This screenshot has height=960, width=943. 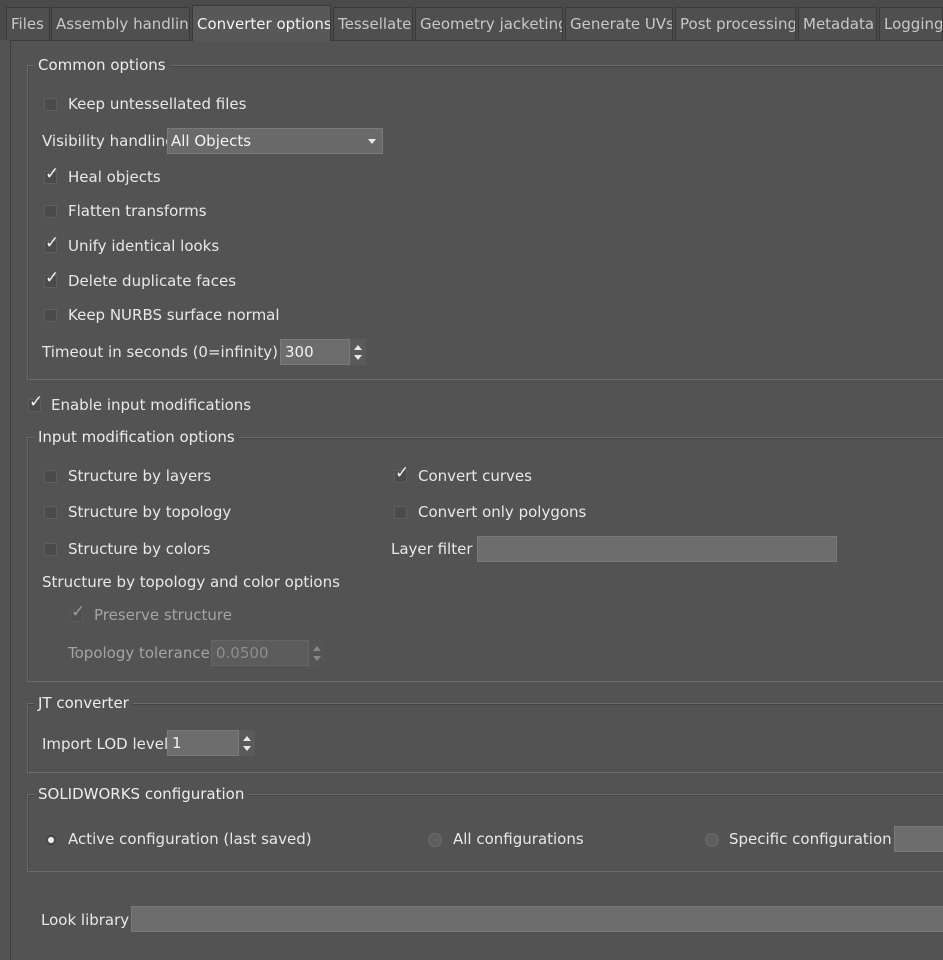 What do you see at coordinates (50, 104) in the screenshot?
I see `keep-untessellated-checkbox` at bounding box center [50, 104].